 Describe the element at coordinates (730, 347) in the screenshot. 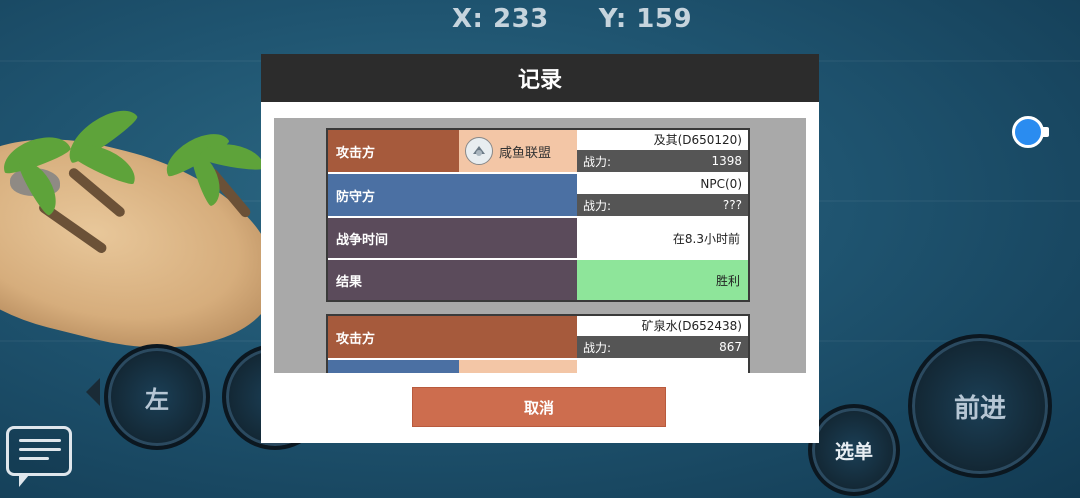

I see `attacker-power-value: 867` at that location.